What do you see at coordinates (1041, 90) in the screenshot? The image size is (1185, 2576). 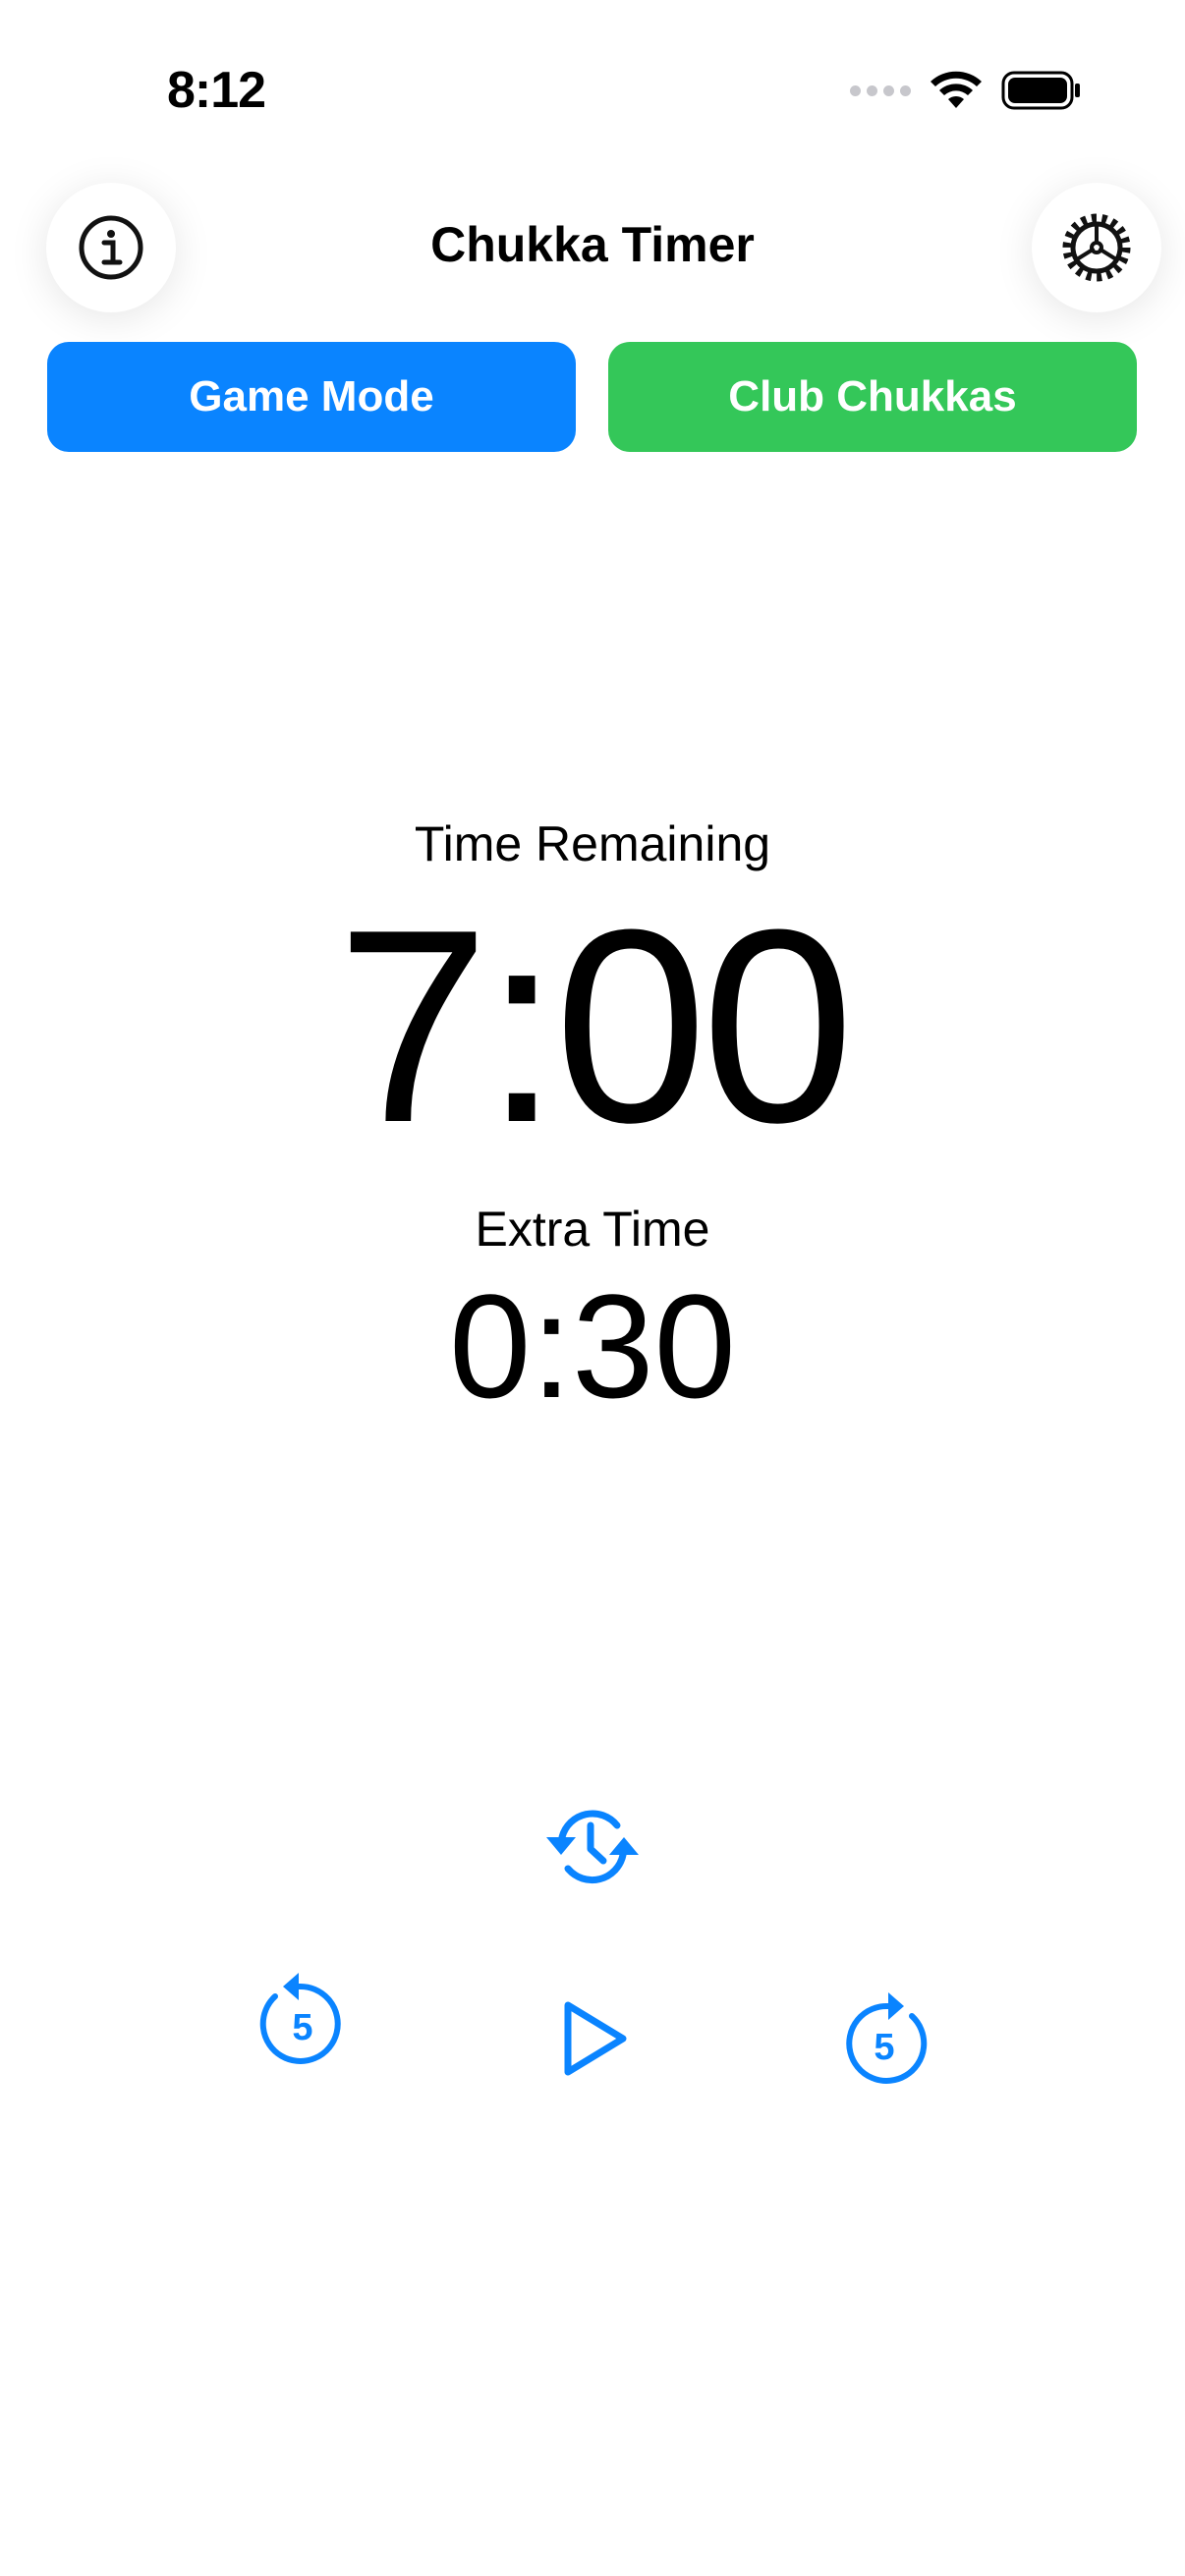 I see `battery-icon` at bounding box center [1041, 90].